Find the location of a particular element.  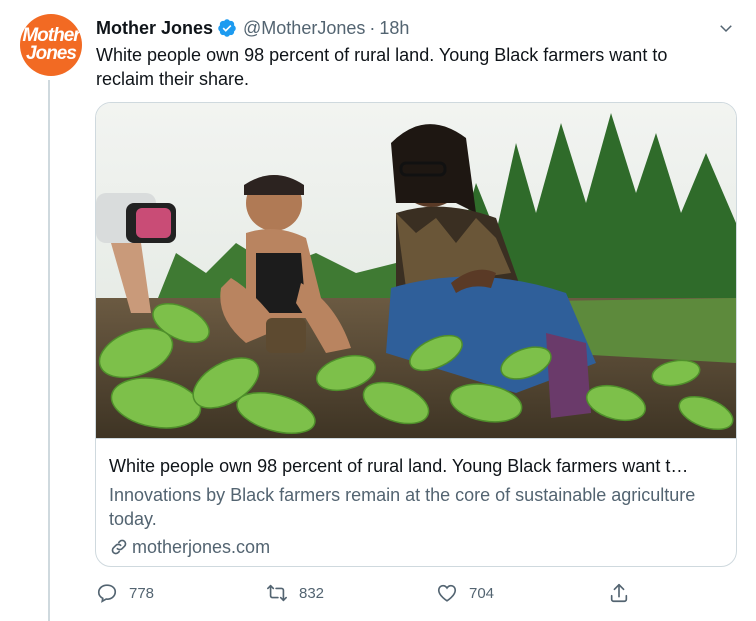

tweet-actions: 778 832 704 is located at coordinates (376, 593).